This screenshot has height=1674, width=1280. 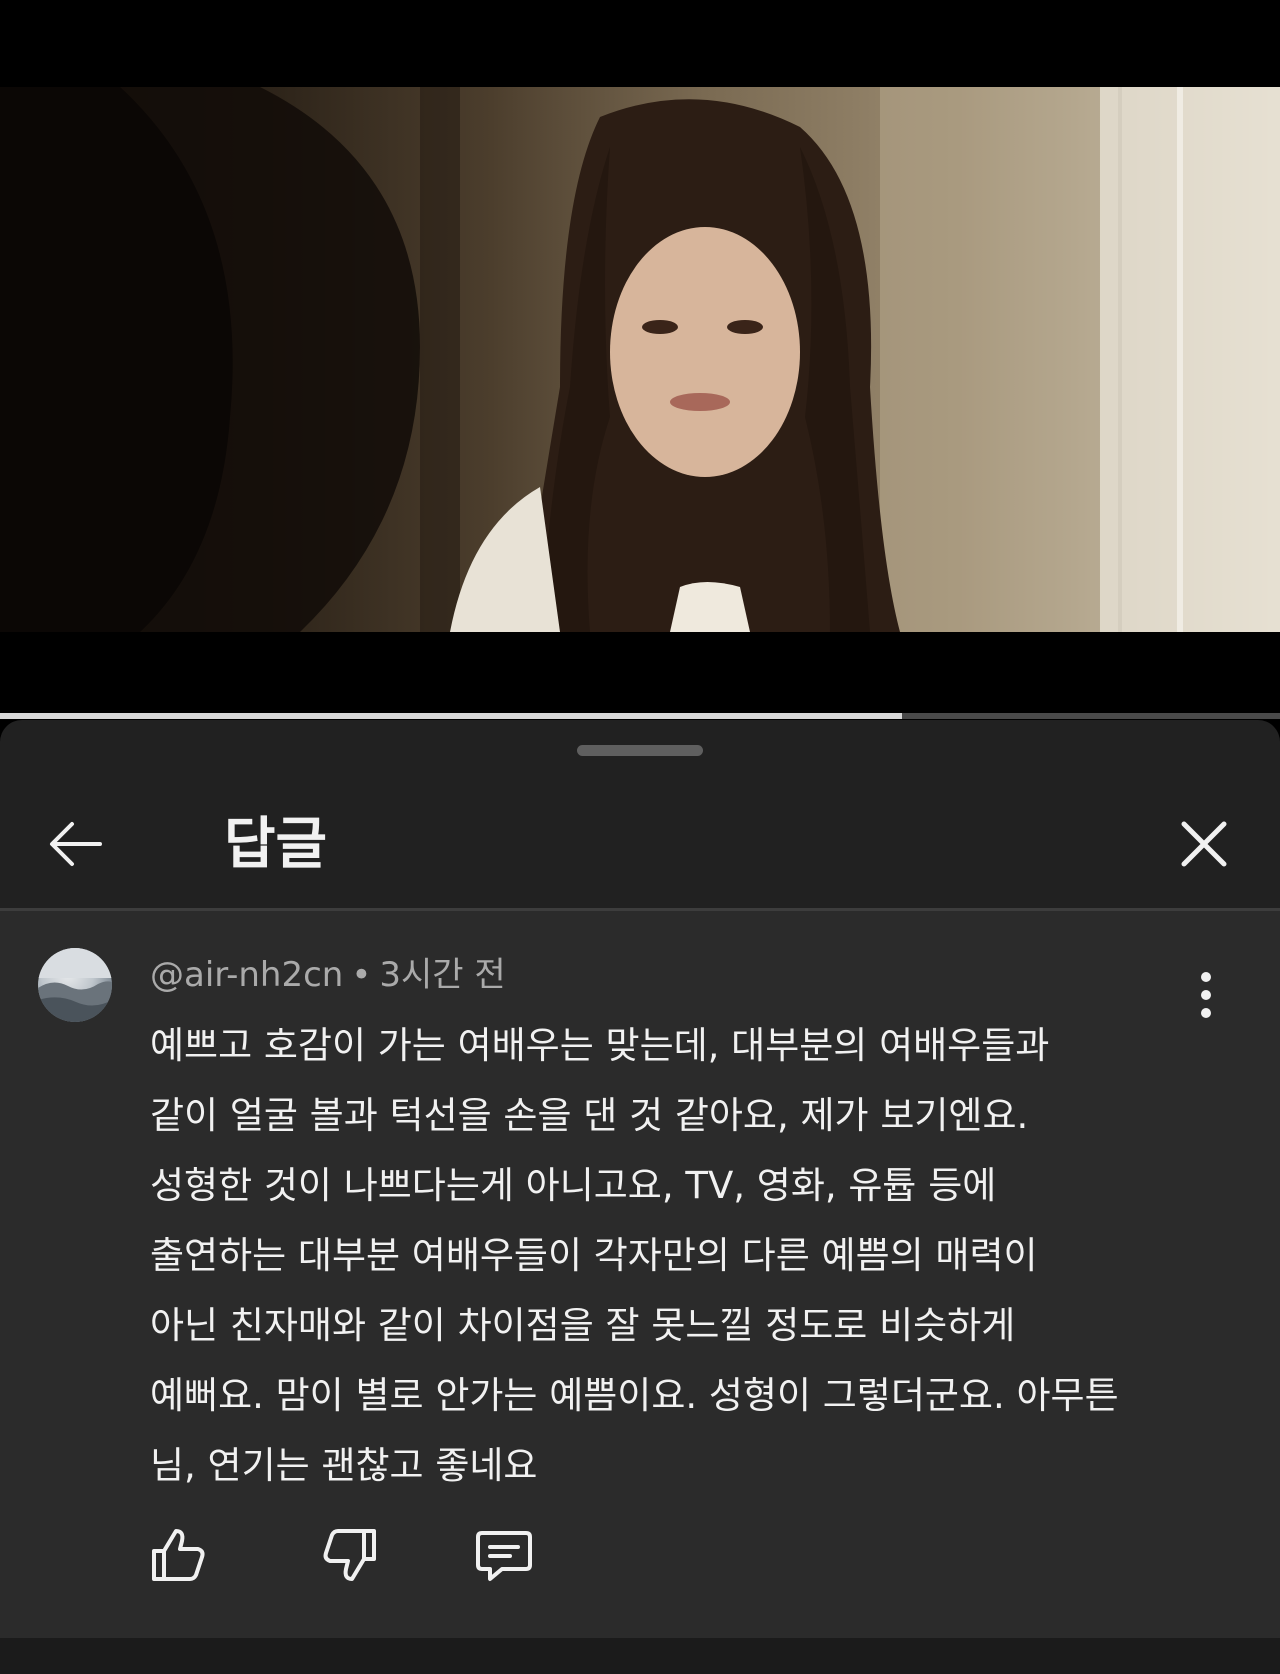 I want to click on avatar, so click(x=75, y=985).